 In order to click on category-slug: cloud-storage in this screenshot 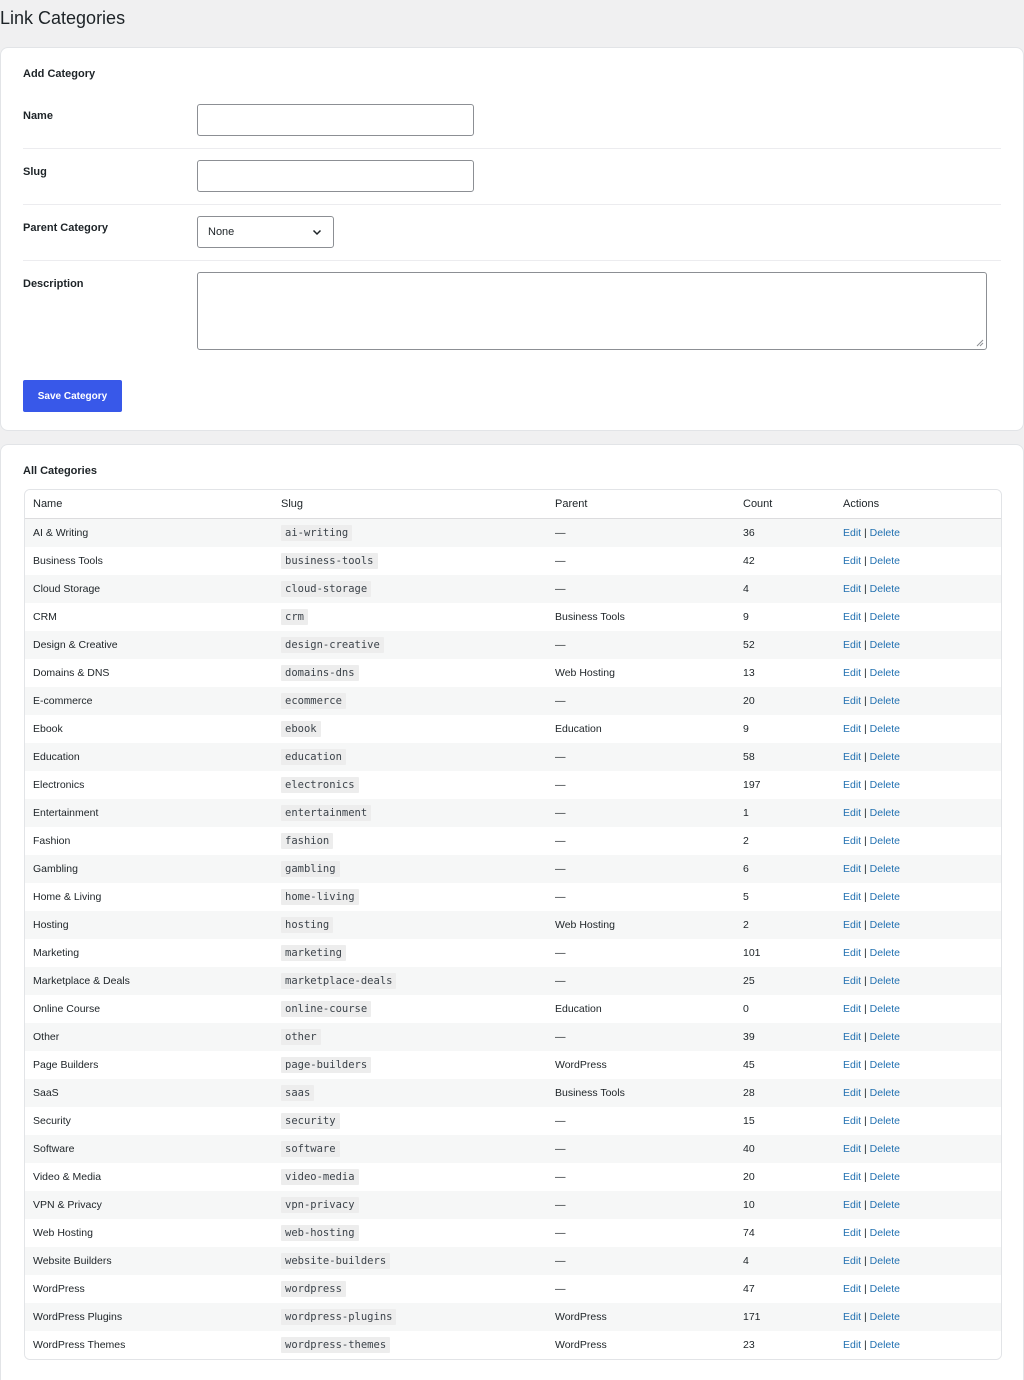, I will do `click(326, 589)`.